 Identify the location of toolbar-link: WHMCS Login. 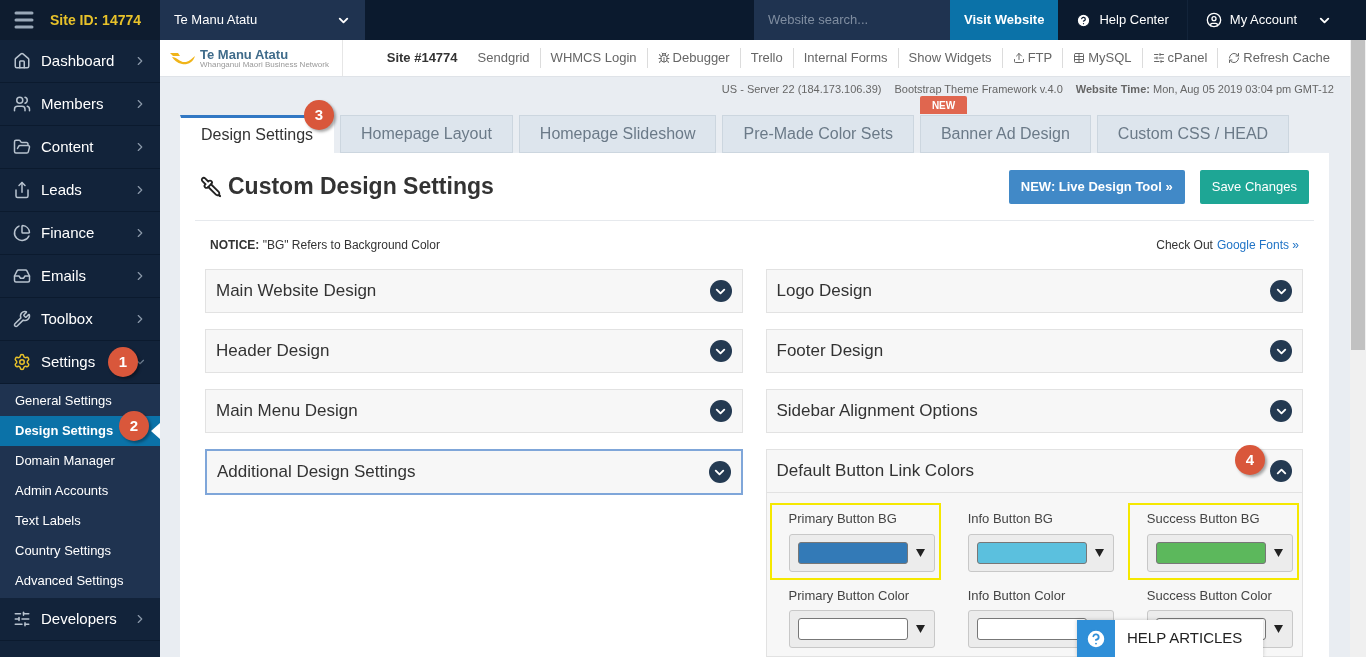
(593, 58).